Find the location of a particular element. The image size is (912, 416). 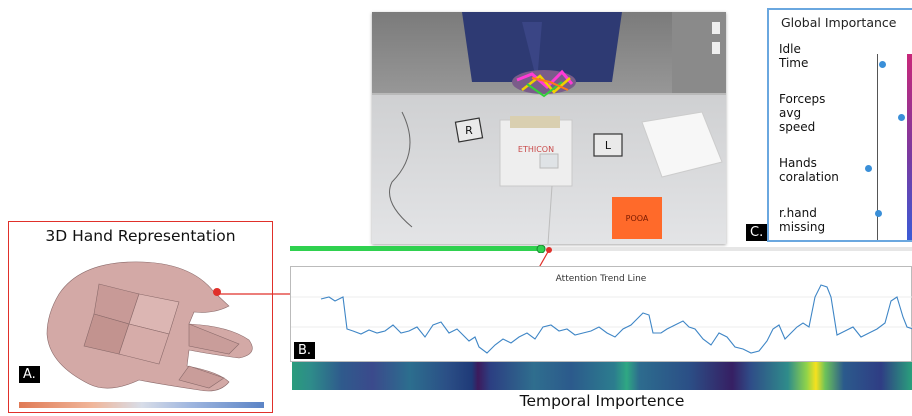

panel-label-c: C. is located at coordinates (757, 232).